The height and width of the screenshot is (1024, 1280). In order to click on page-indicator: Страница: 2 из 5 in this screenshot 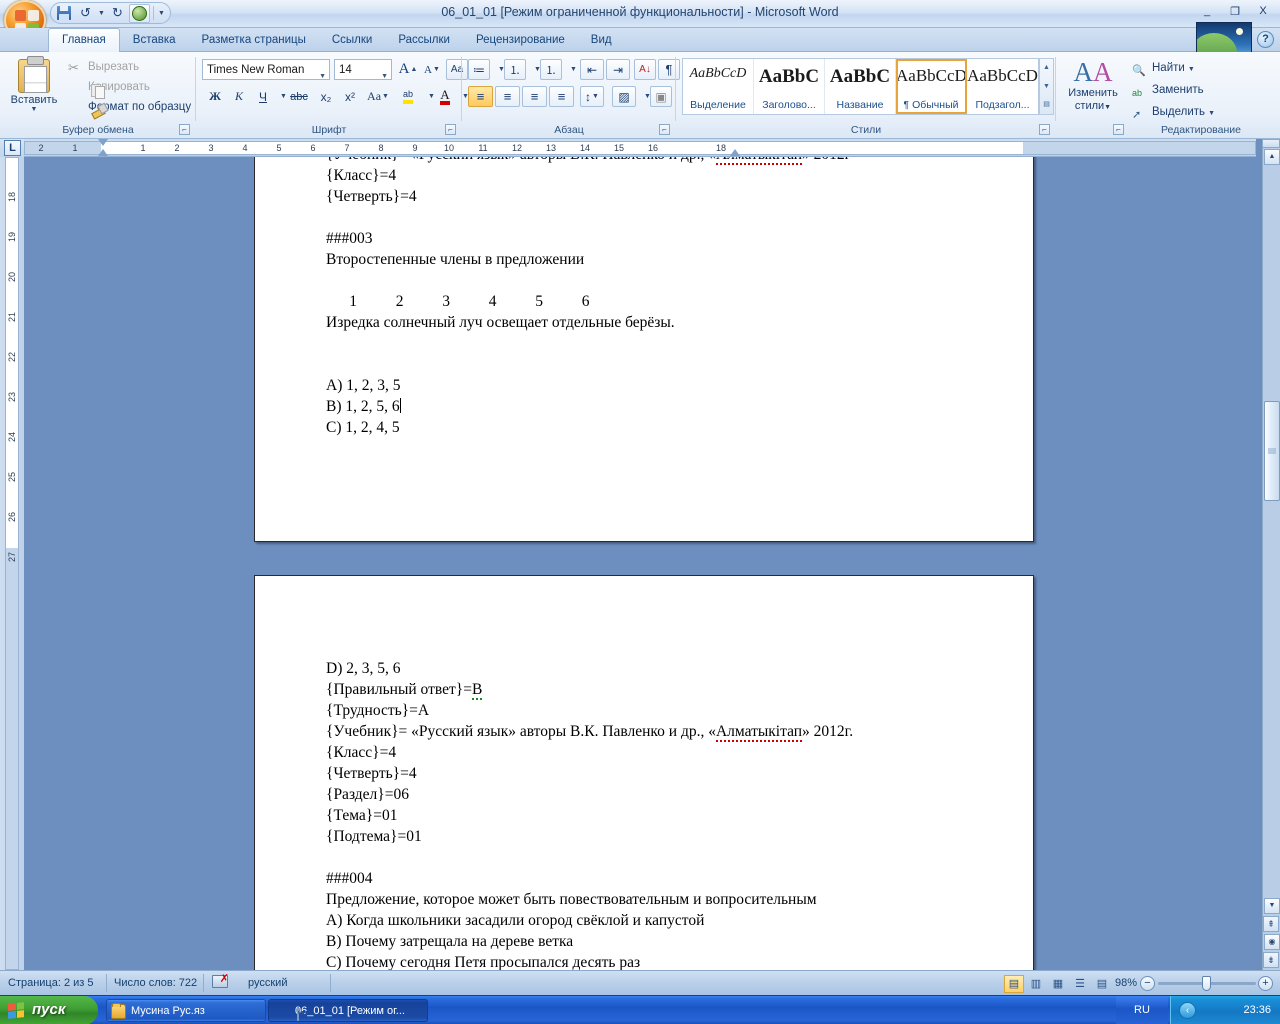, I will do `click(51, 983)`.